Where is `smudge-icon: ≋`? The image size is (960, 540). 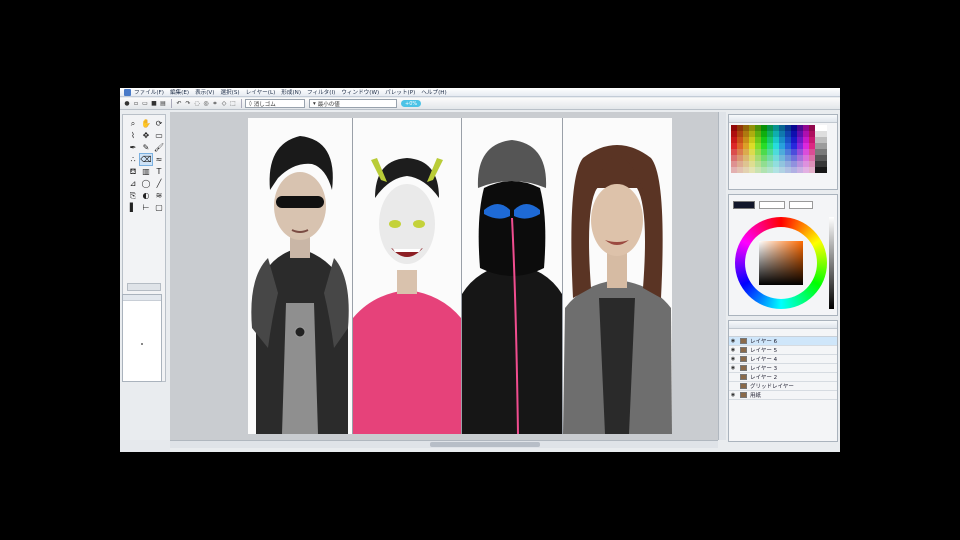
smudge-icon: ≋ is located at coordinates (159, 195).